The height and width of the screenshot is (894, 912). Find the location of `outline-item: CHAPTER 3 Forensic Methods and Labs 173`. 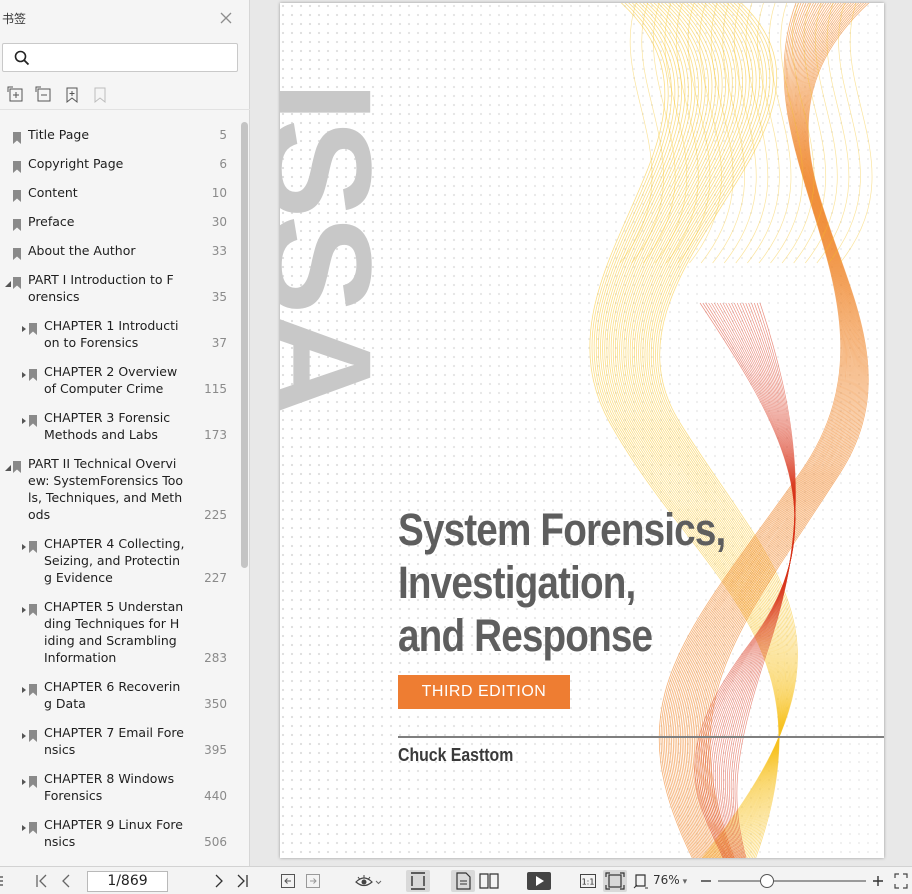

outline-item: CHAPTER 3 Forensic Methods and Labs 173 is located at coordinates (120, 426).